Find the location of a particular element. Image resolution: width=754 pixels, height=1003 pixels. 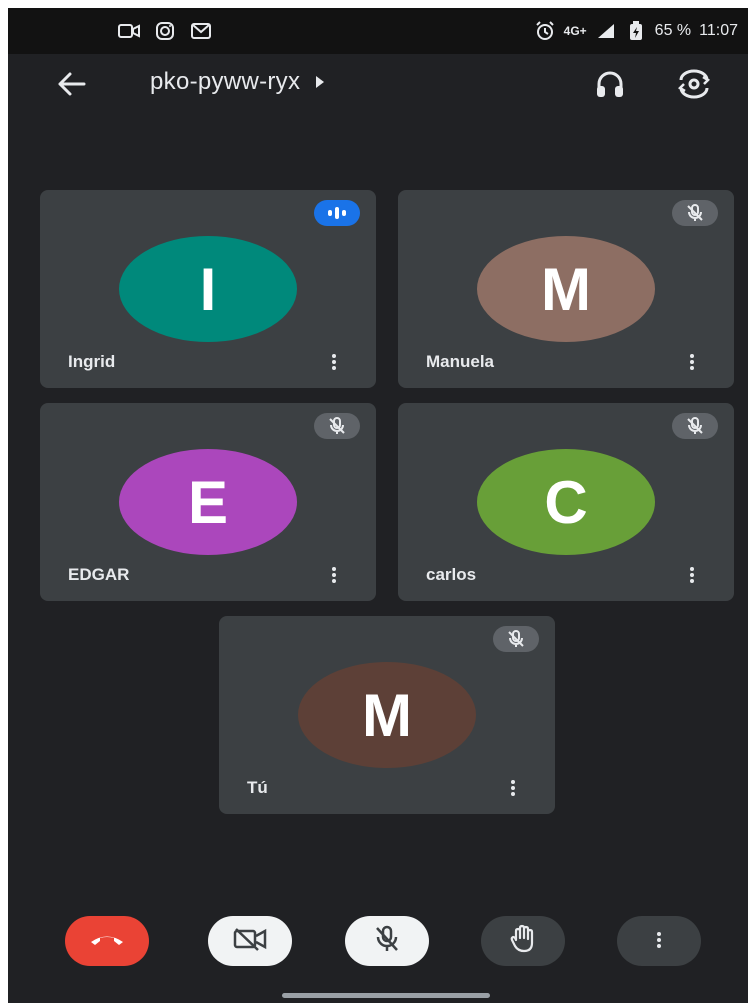

end-call-button is located at coordinates (107, 941).